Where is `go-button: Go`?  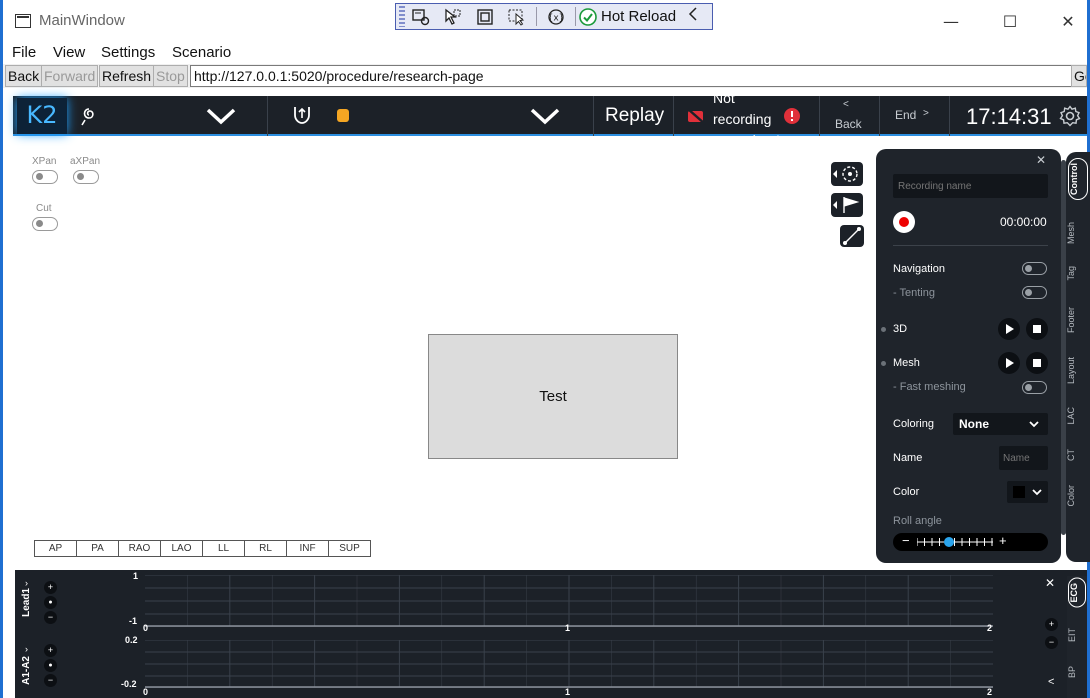 go-button: Go is located at coordinates (1079, 76).